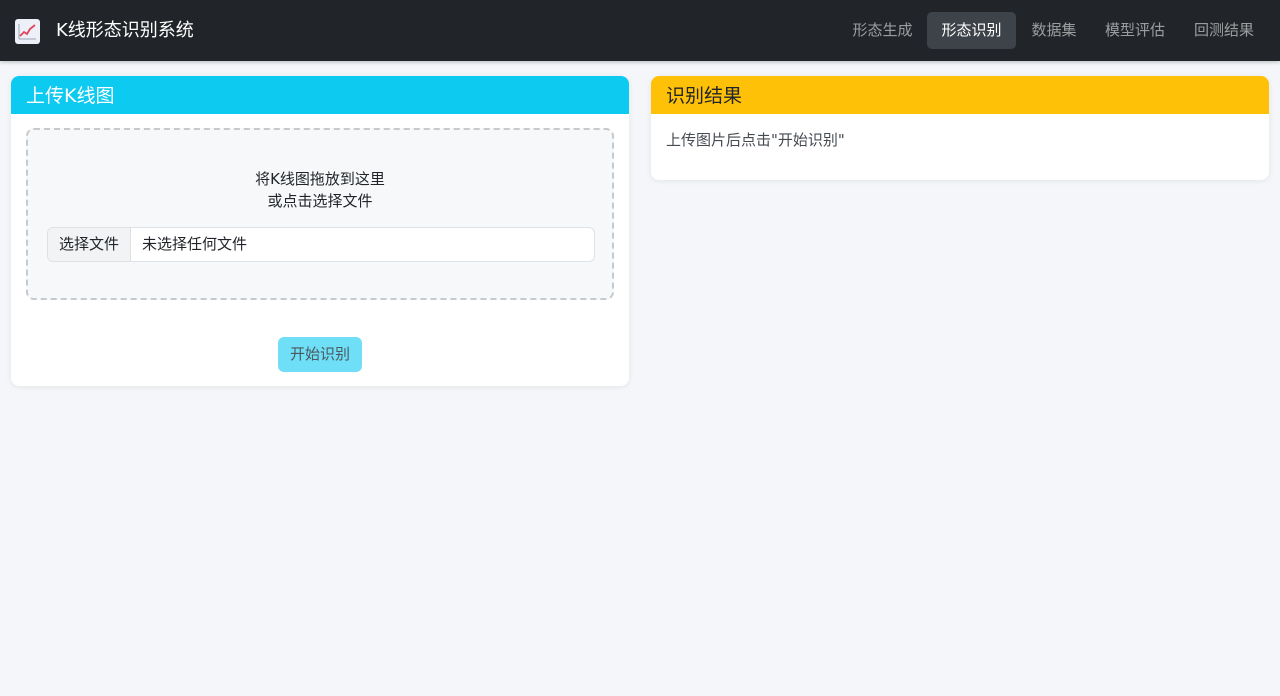 The image size is (1280, 696). I want to click on upload-card-header: 上传K线图, so click(320, 95).